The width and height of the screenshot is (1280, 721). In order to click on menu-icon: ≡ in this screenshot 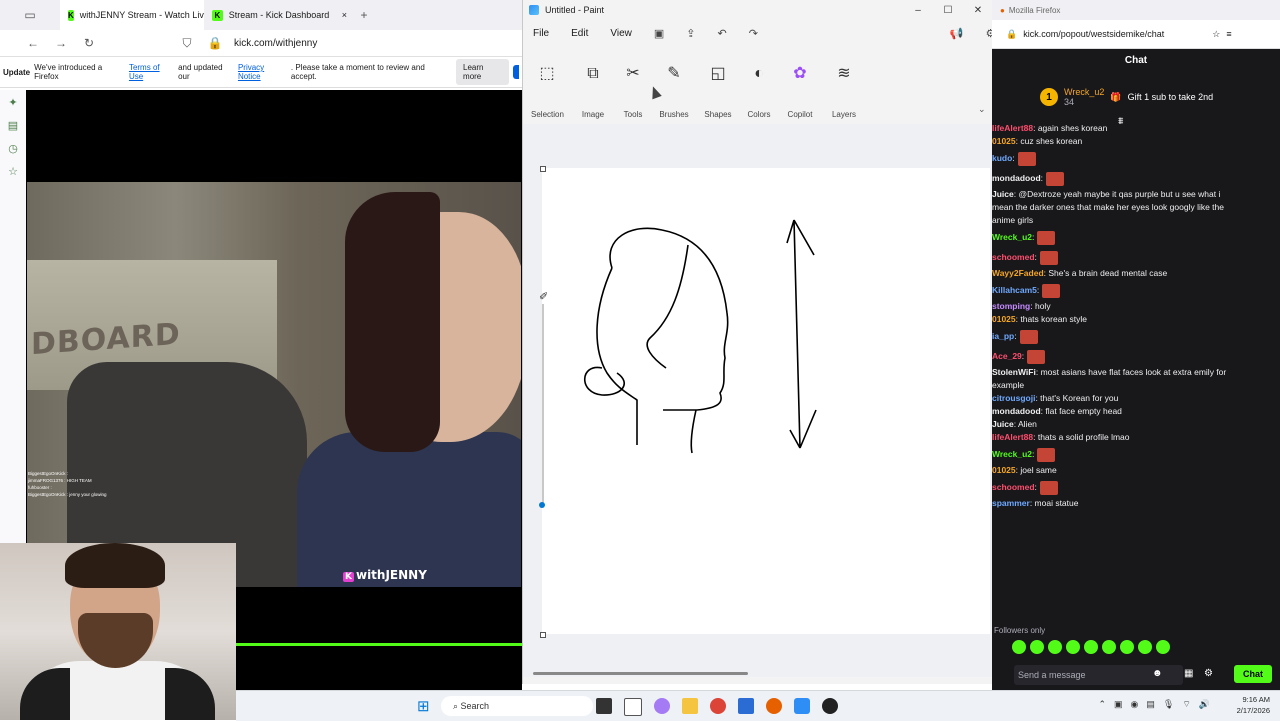, I will do `click(1228, 34)`.